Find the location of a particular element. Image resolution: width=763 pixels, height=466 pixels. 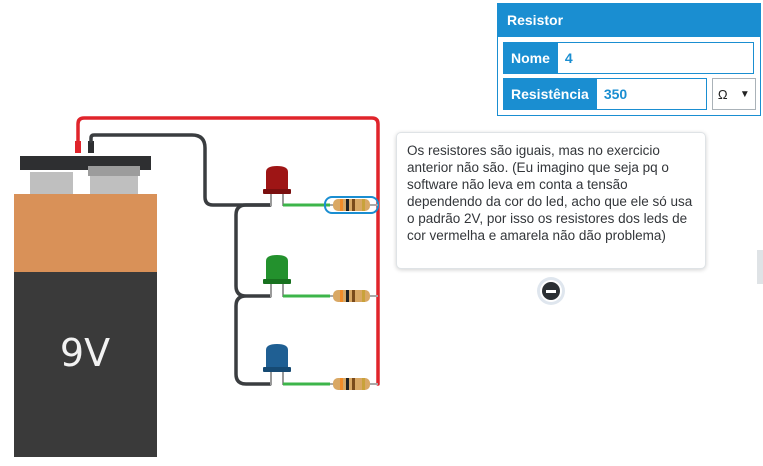

comment-collapse-icon is located at coordinates (551, 291).